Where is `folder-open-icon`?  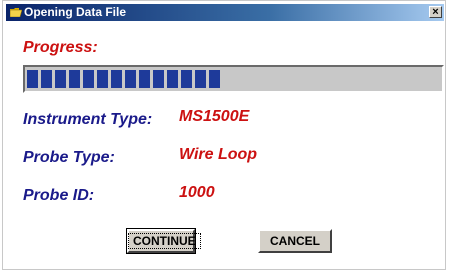
folder-open-icon is located at coordinates (16, 12).